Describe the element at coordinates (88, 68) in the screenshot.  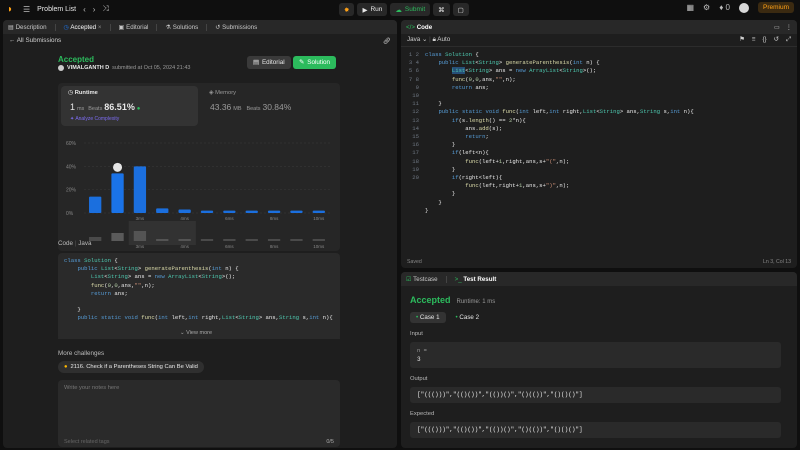
I see `username: VIMALGANTH D` at that location.